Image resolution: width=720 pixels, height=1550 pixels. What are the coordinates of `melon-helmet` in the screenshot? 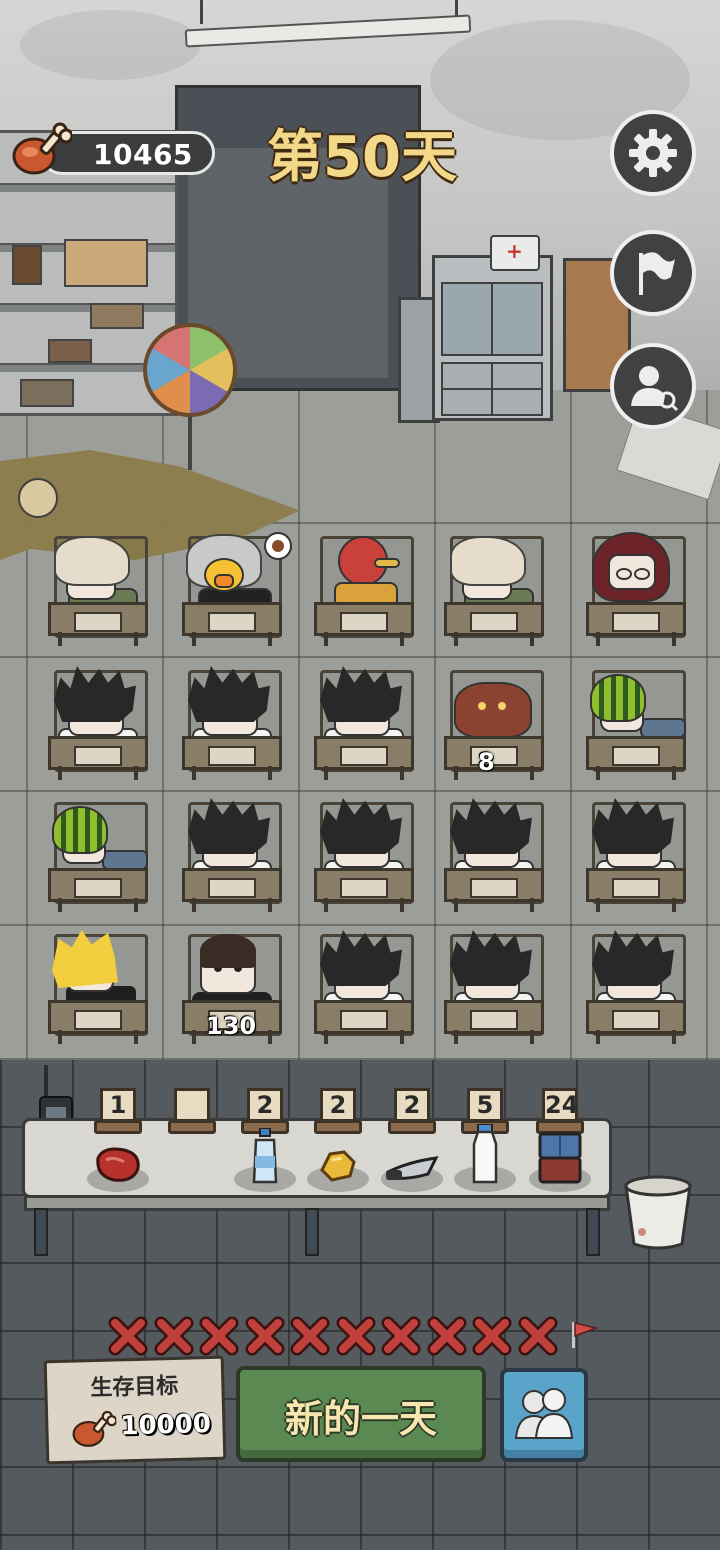 It's located at (80, 830).